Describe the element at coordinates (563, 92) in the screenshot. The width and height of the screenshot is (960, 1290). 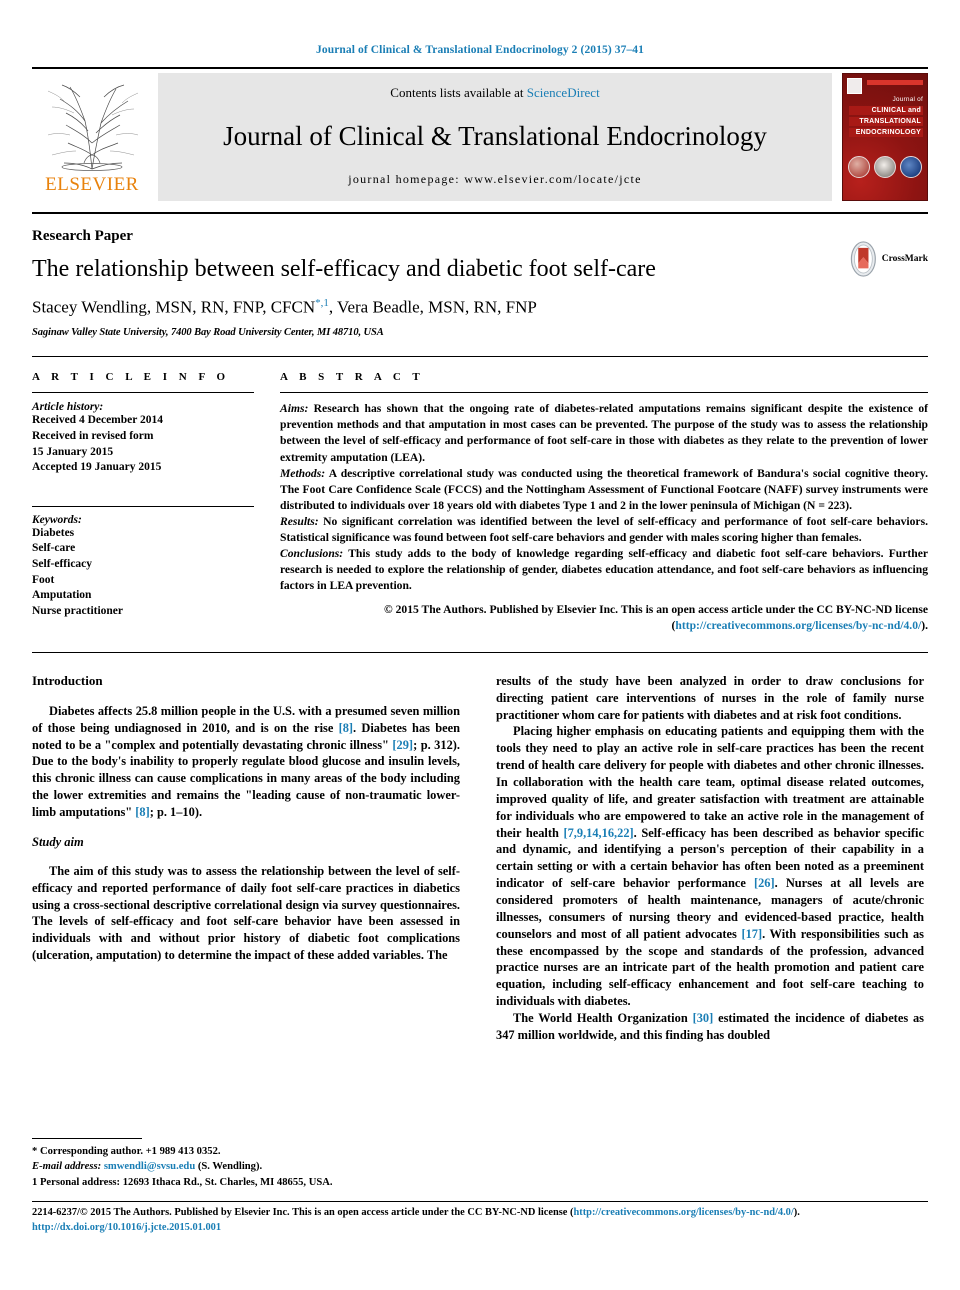
I see `sciencedirect-link: ScienceDirect` at that location.